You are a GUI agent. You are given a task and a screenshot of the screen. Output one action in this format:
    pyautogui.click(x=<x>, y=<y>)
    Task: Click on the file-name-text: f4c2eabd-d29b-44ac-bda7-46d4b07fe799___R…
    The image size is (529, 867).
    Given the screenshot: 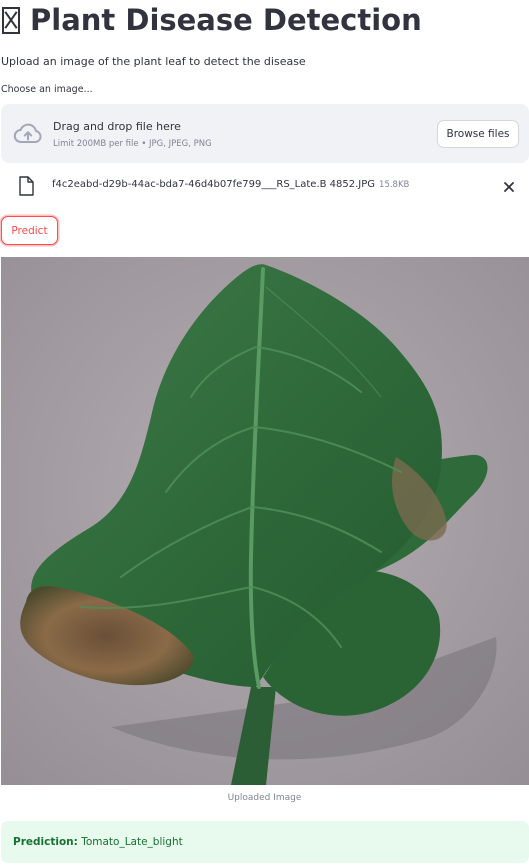 What is the action you would take?
    pyautogui.click(x=214, y=184)
    